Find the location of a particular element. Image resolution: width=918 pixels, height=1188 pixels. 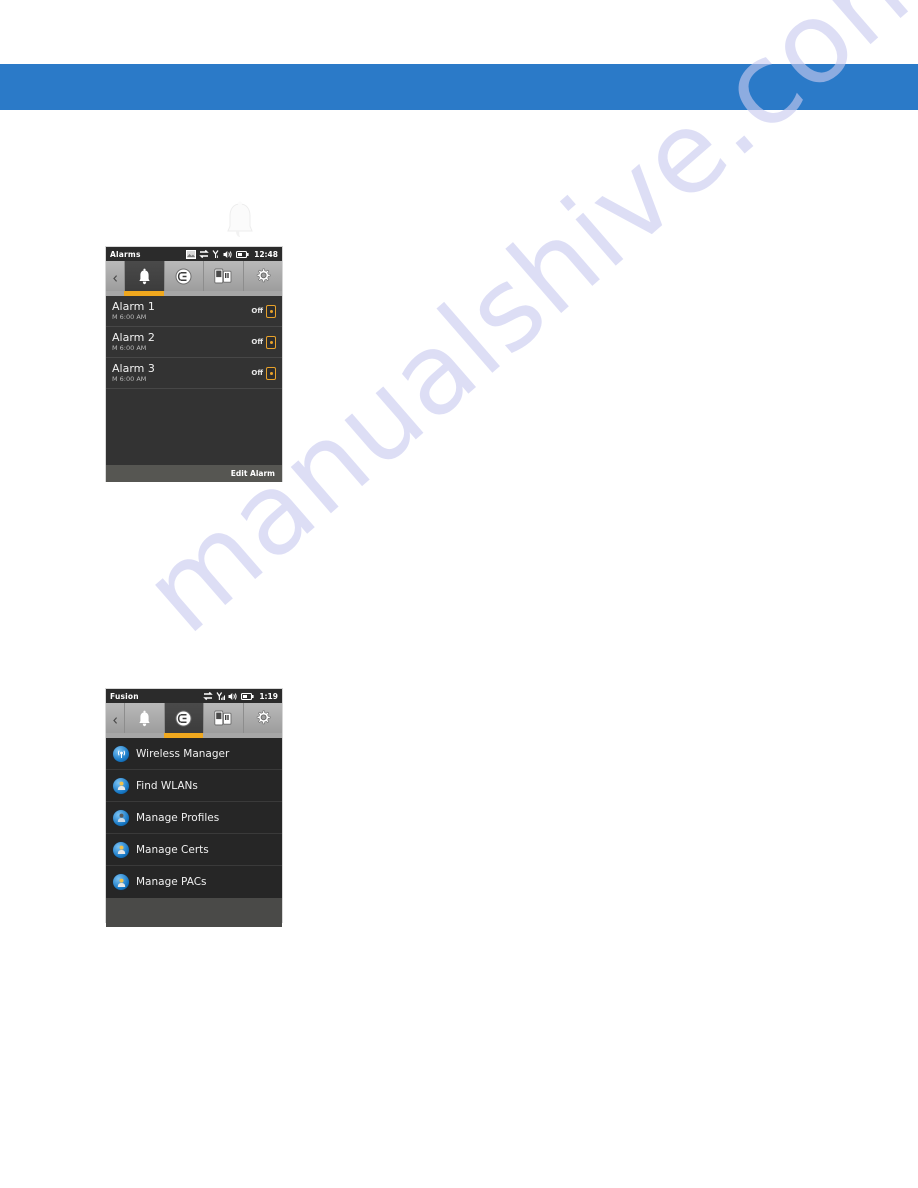

alarms-tab-underline is located at coordinates (194, 293).